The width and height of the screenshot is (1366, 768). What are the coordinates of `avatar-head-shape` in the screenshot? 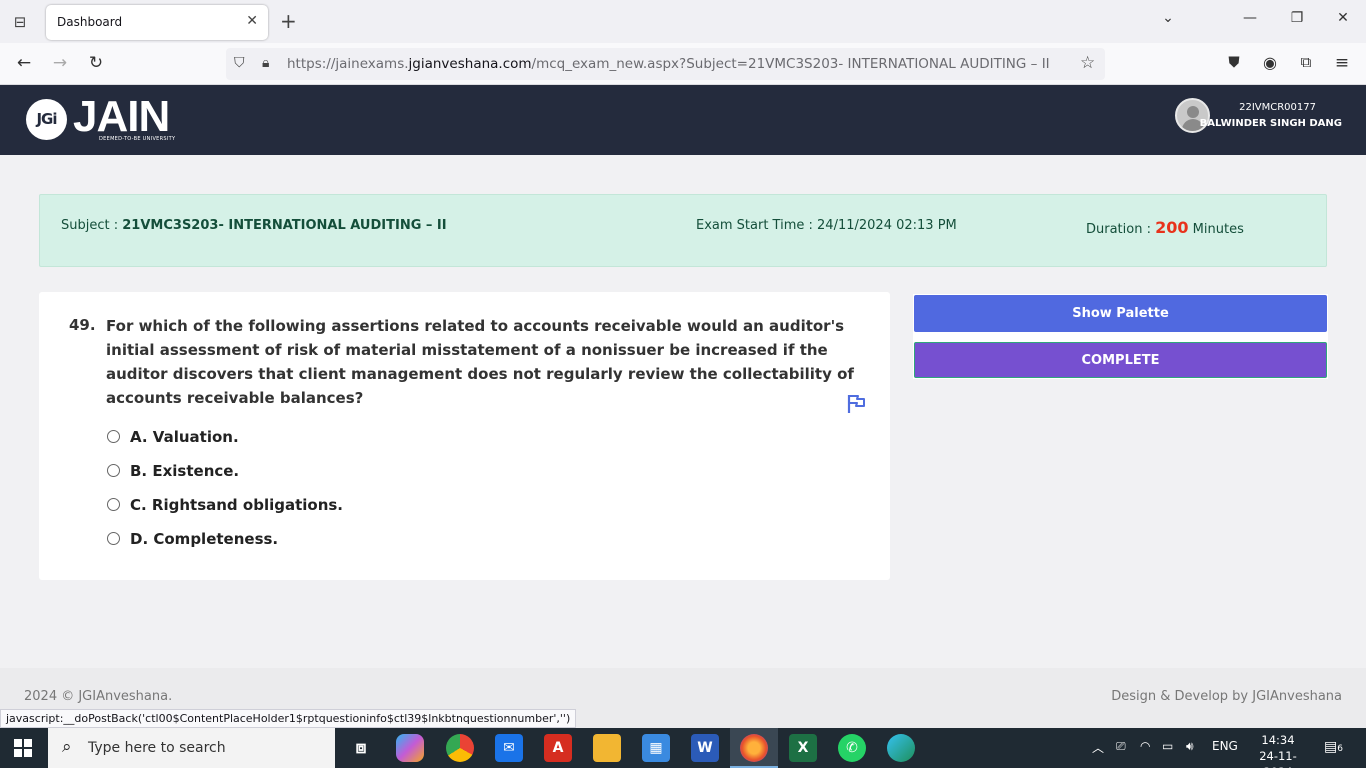 It's located at (1193, 112).